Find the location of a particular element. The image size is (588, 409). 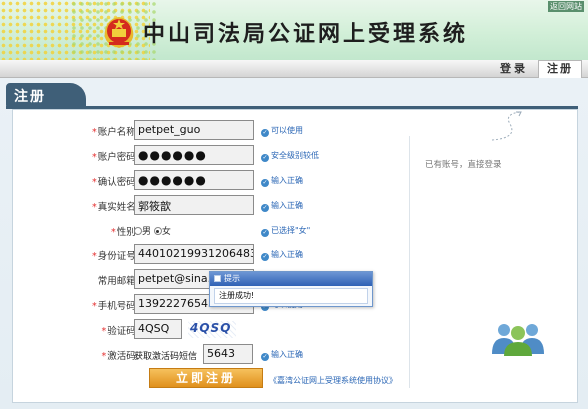

real-name-label: *真实姓名: is located at coordinates (115, 207).